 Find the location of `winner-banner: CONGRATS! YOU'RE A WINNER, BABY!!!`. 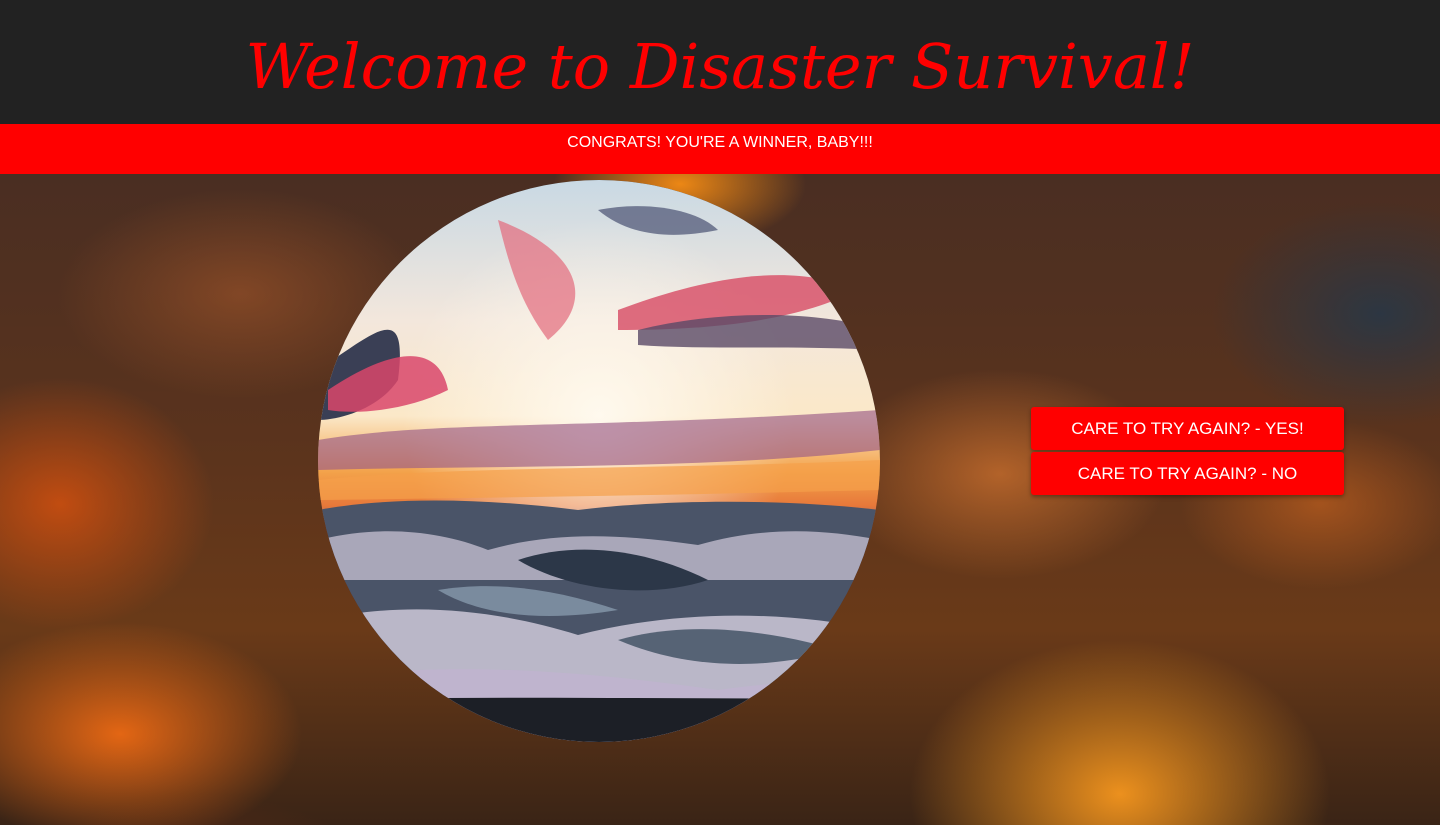

winner-banner: CONGRATS! YOU'RE A WINNER, BABY!!! is located at coordinates (720, 149).